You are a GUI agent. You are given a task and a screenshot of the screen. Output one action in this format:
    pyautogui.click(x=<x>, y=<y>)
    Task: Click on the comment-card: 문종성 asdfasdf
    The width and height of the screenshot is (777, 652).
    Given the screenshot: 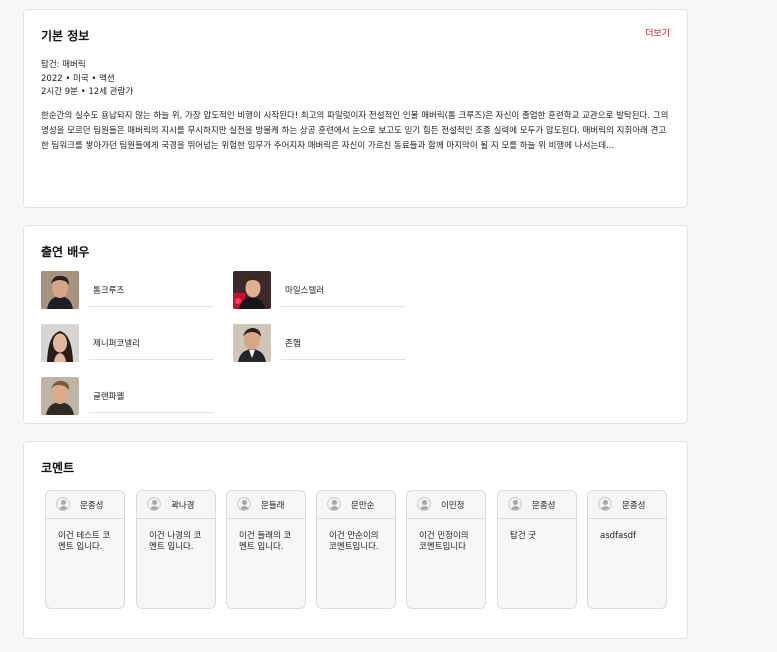 What is the action you would take?
    pyautogui.click(x=627, y=549)
    